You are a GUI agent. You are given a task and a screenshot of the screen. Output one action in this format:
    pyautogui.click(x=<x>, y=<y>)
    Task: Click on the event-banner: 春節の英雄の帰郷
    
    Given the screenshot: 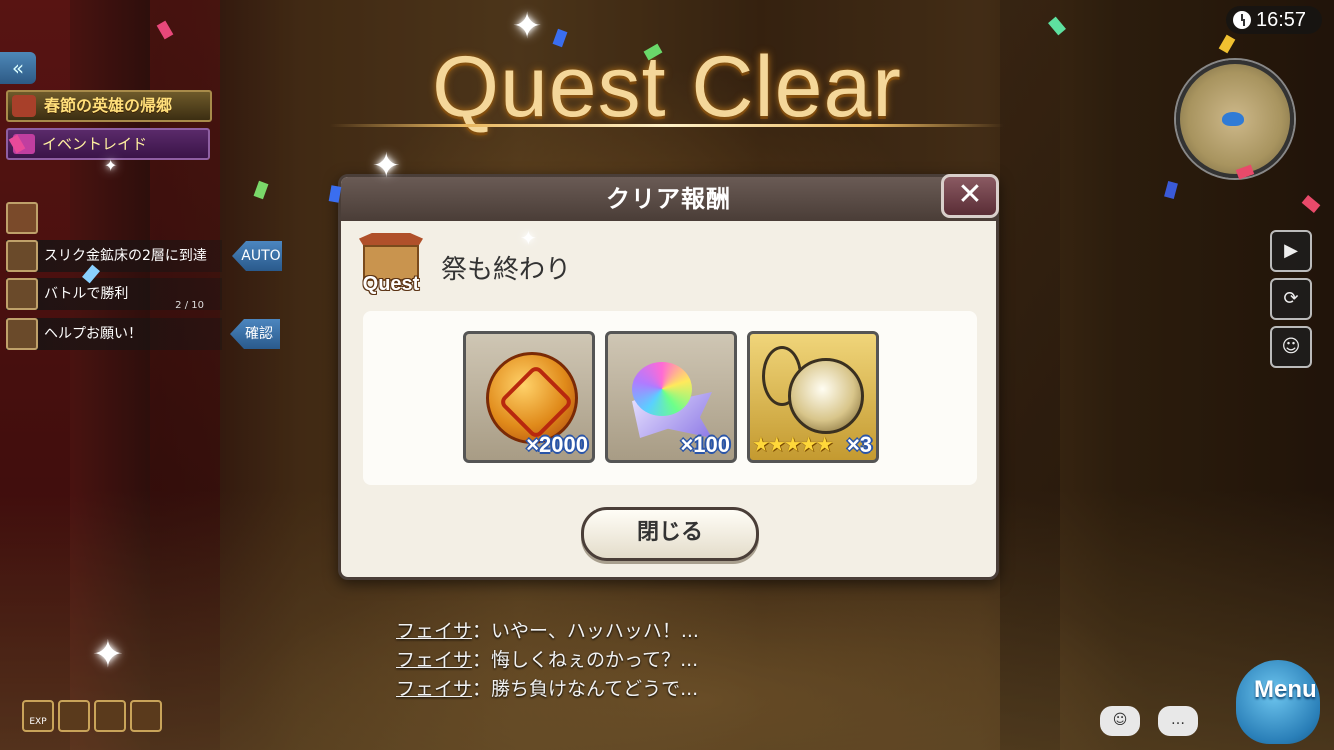 What is the action you would take?
    pyautogui.click(x=109, y=106)
    